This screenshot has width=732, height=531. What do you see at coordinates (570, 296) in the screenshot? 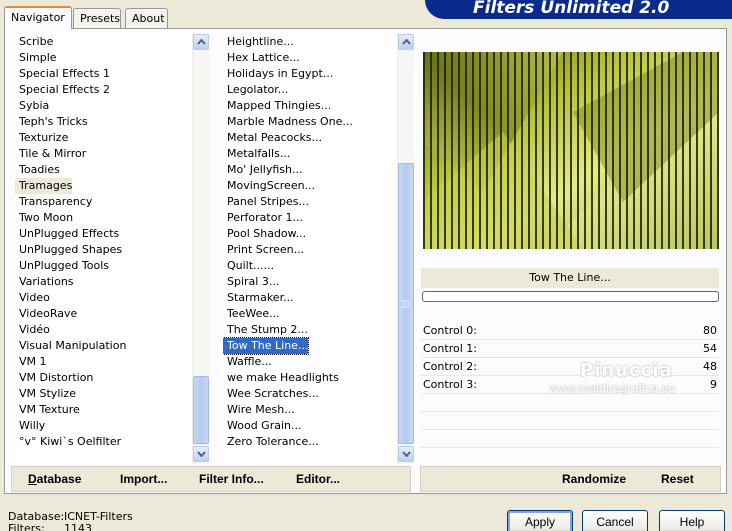
I see `progress-bar` at bounding box center [570, 296].